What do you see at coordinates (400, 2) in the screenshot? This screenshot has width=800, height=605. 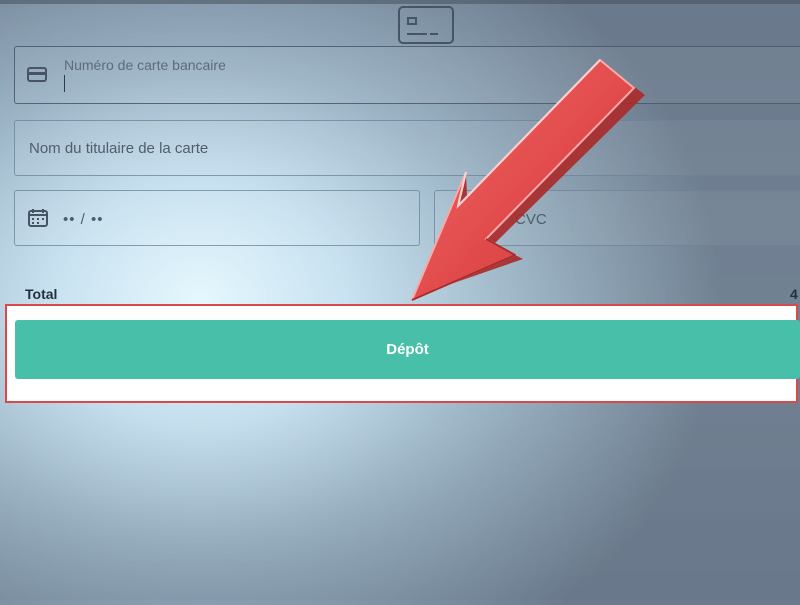 I see `top-strip` at bounding box center [400, 2].